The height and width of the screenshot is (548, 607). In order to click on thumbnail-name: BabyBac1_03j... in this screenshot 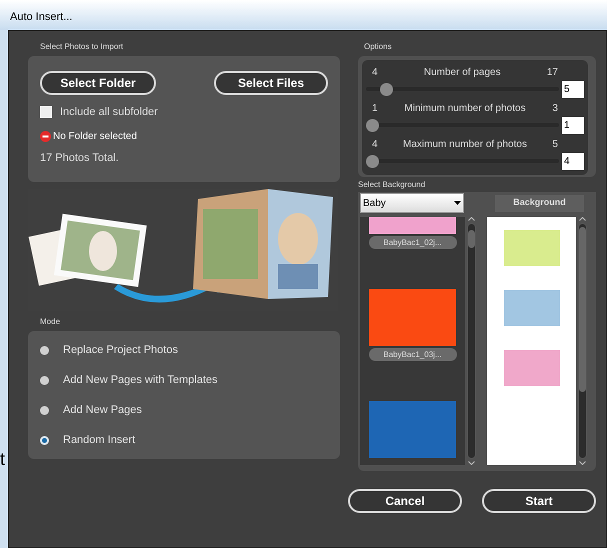, I will do `click(412, 354)`.